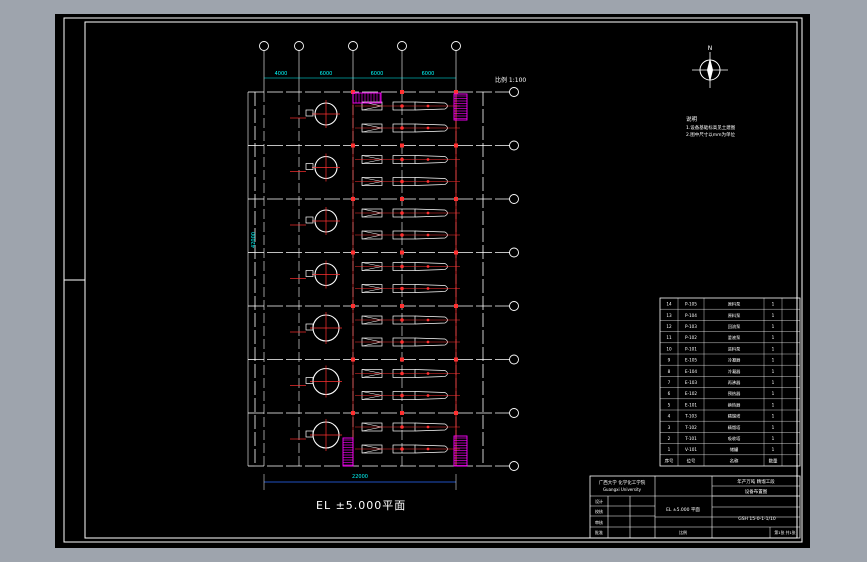 The width and height of the screenshot is (867, 562). What do you see at coordinates (734, 404) in the screenshot?
I see `table-cell: 换热器` at bounding box center [734, 404].